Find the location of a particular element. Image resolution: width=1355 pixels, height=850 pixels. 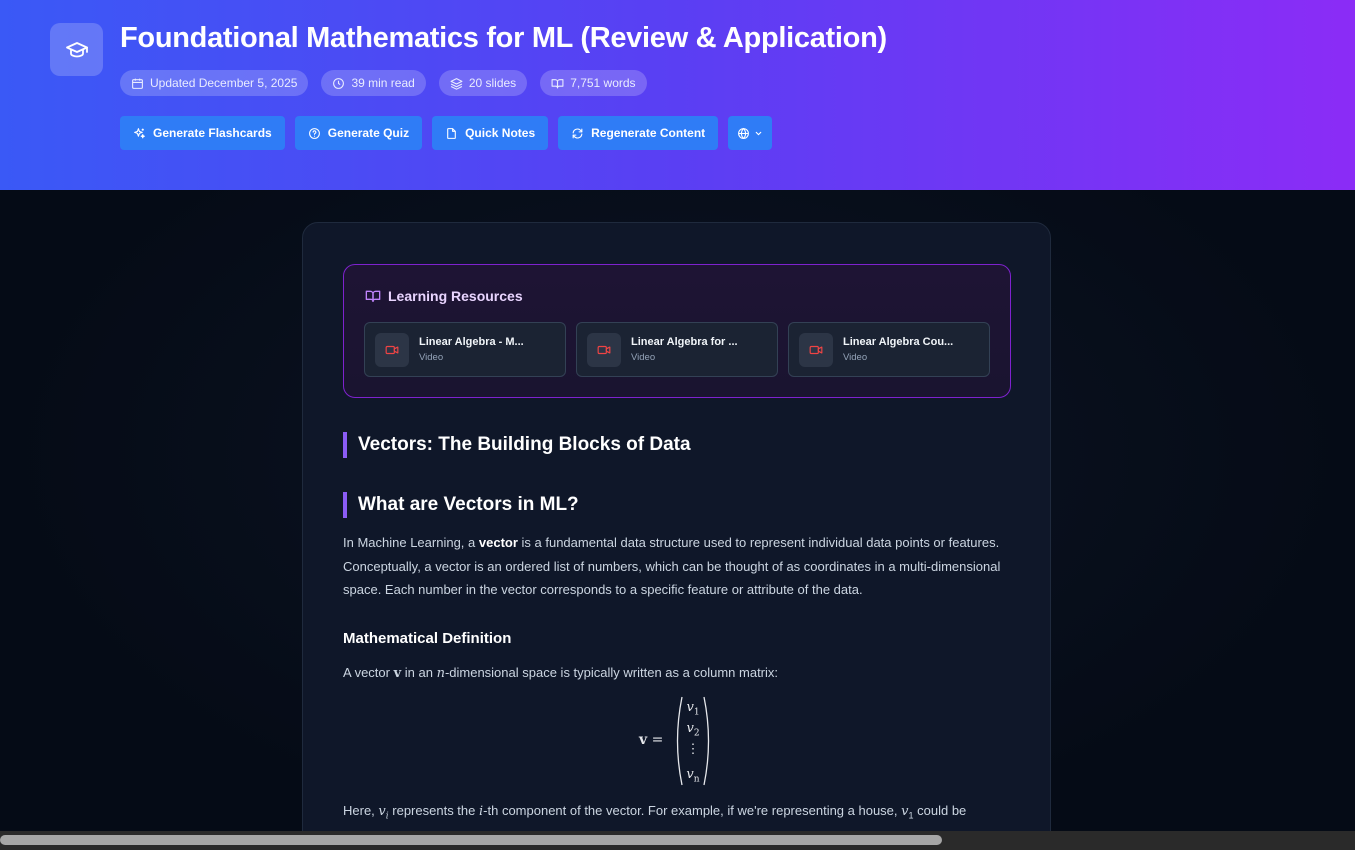

def-text-pre: A vector is located at coordinates (368, 672).